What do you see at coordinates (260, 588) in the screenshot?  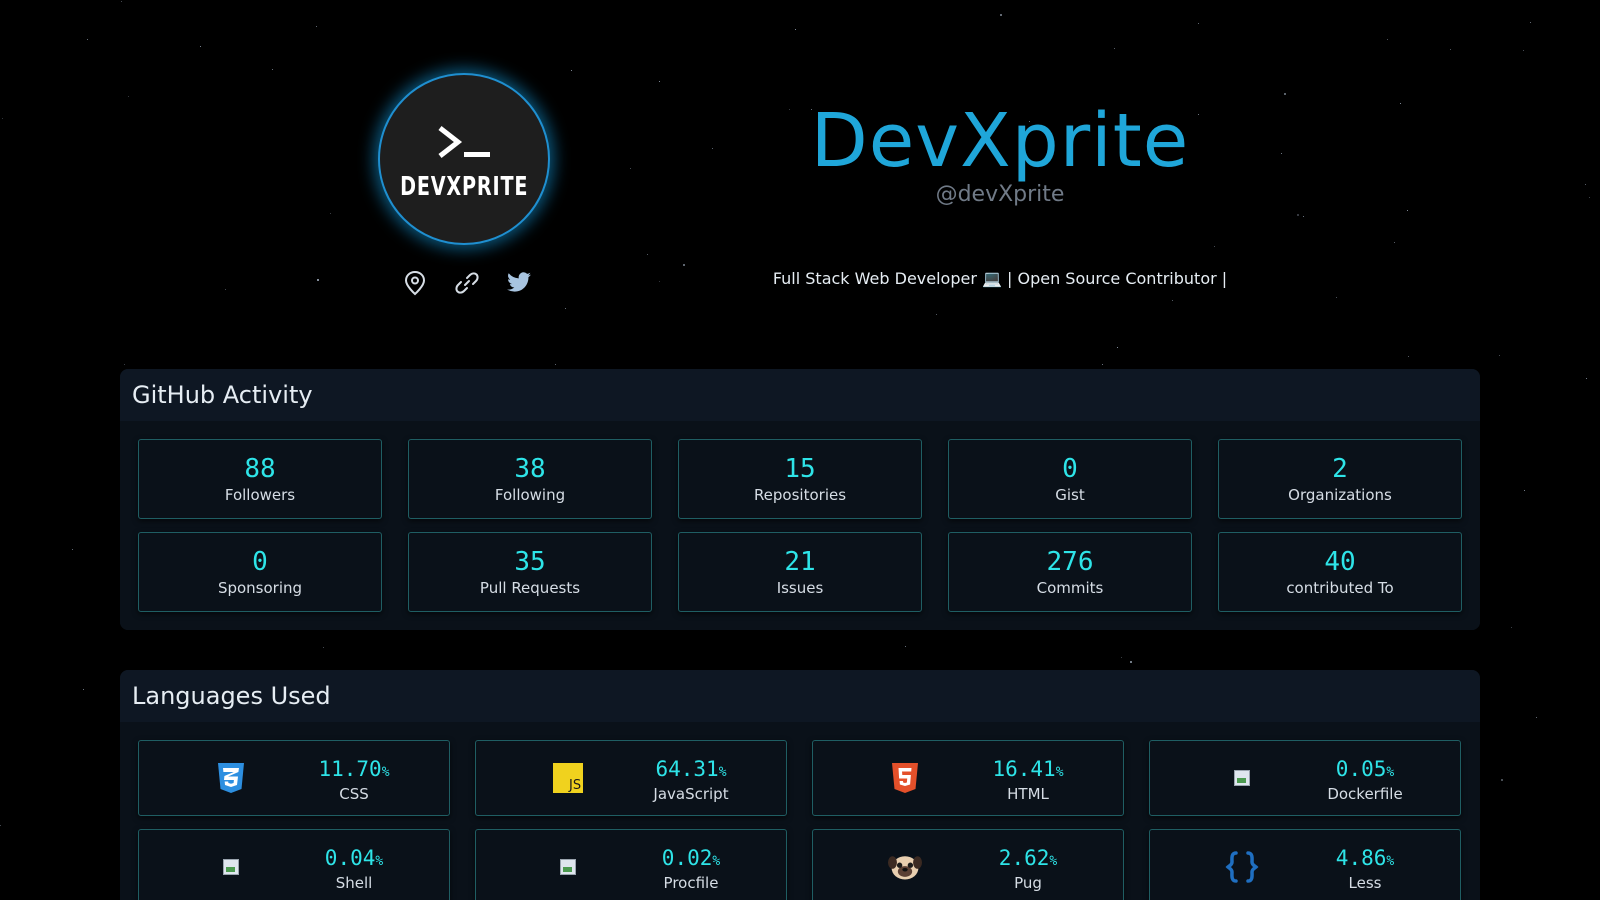 I see `stat-label: Sponsoring` at bounding box center [260, 588].